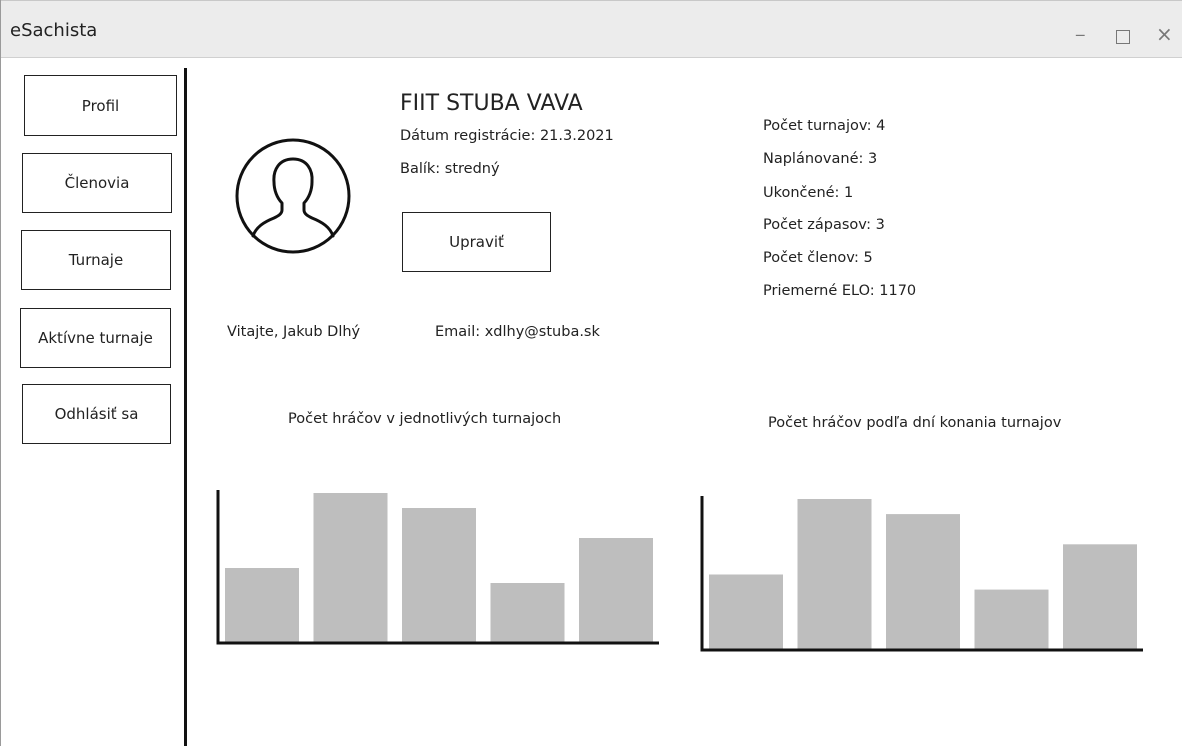  Describe the element at coordinates (1080, 27) in the screenshot. I see `minimize-icon: _` at that location.